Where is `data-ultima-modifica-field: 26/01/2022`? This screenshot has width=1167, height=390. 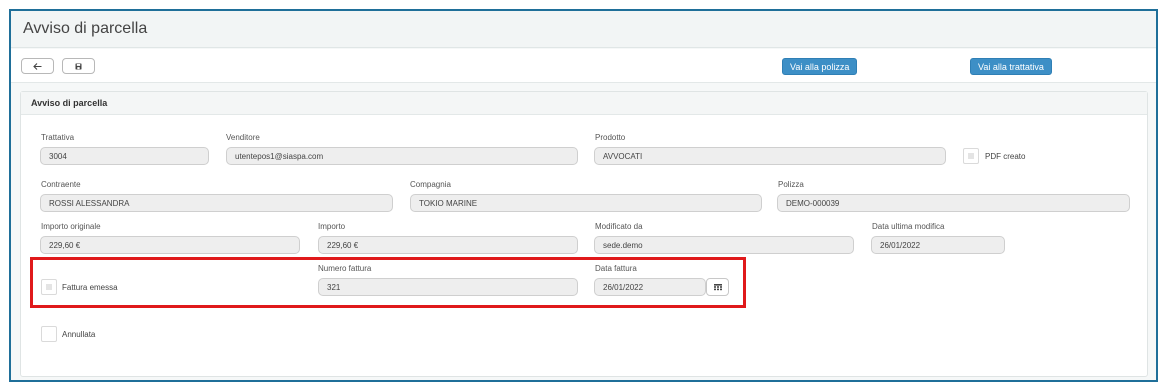
data-ultima-modifica-field: 26/01/2022 is located at coordinates (938, 245).